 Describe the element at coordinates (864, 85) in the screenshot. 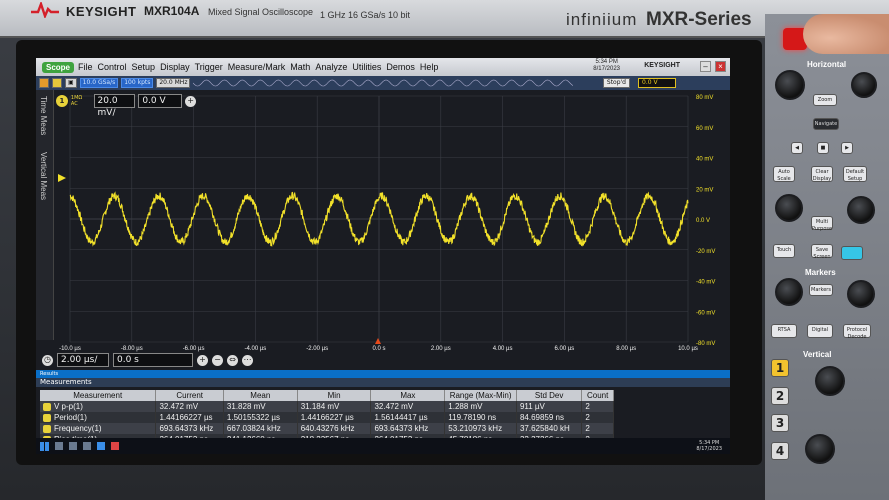

I see `horizontal-position-knob` at that location.